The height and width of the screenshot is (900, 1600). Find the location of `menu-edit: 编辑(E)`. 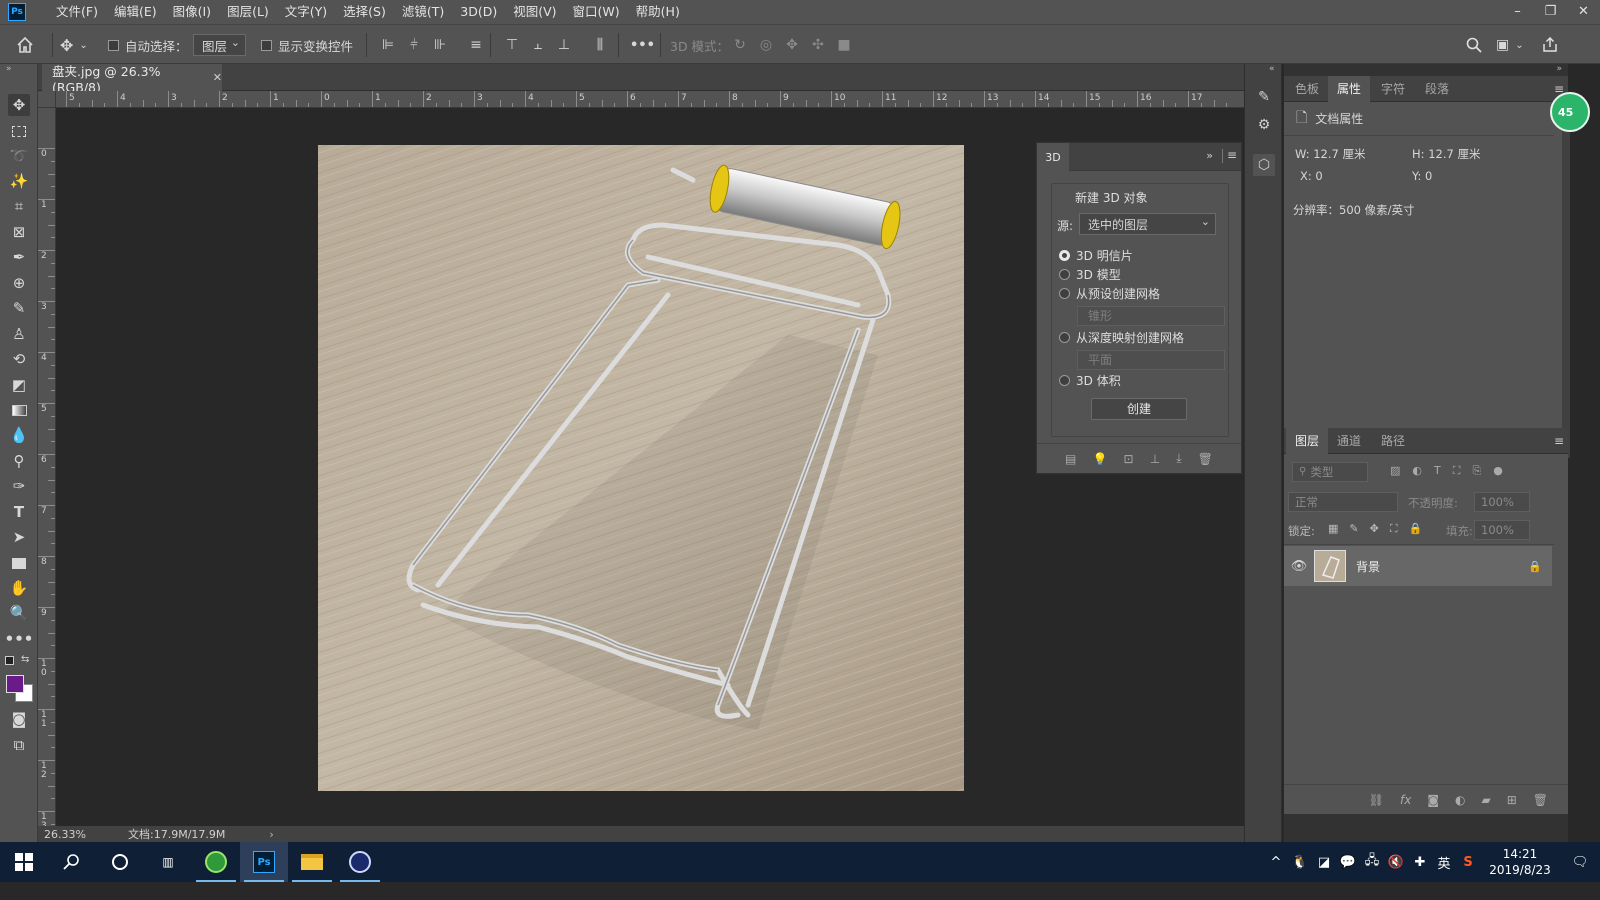

menu-edit: 编辑(E) is located at coordinates (135, 12).